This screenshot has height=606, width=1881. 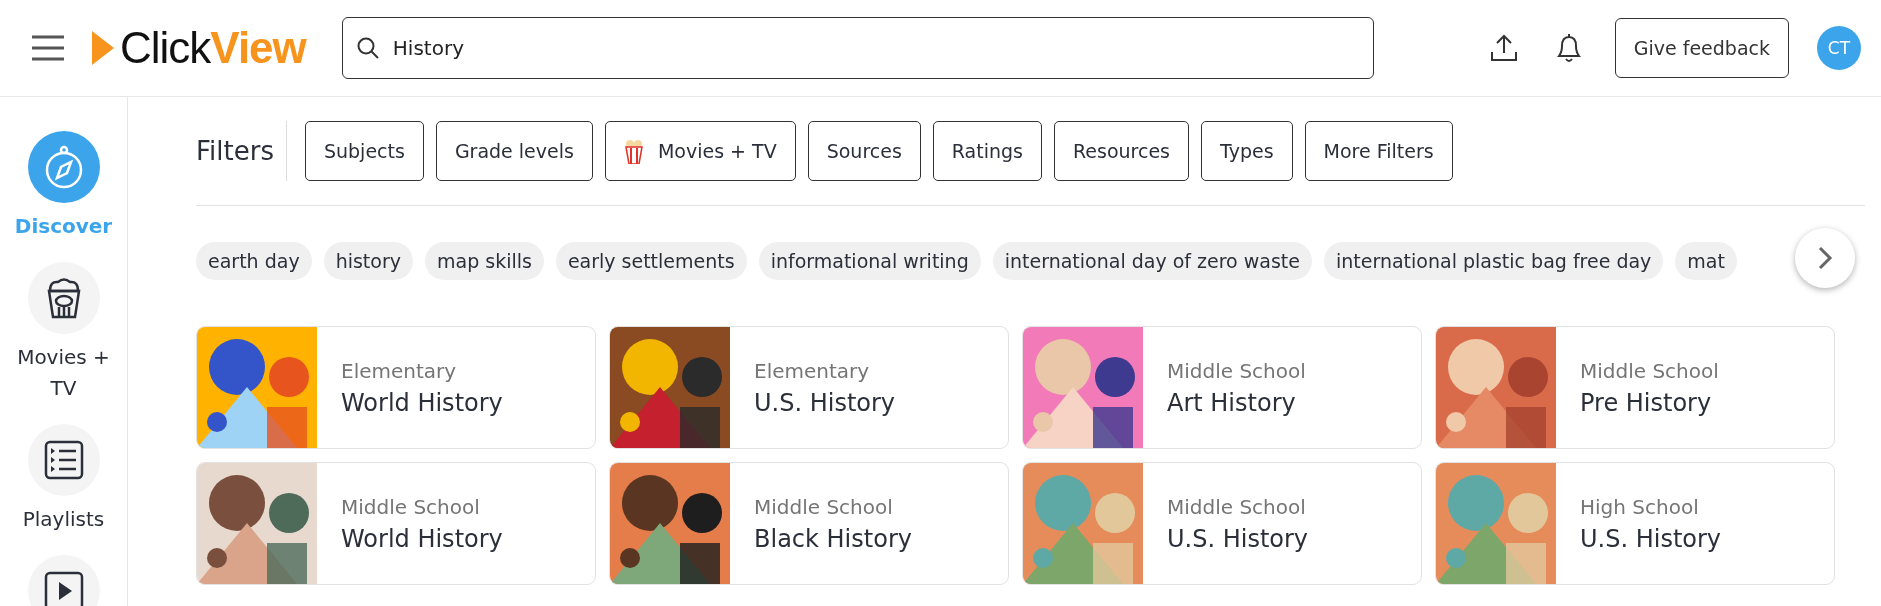 I want to click on topic-tag: mat, so click(x=1706, y=261).